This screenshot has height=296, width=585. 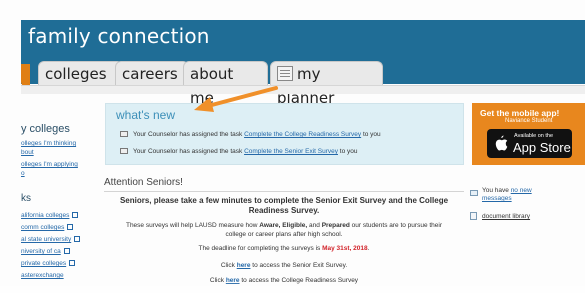 I want to click on document-library-link: document library, so click(x=506, y=217).